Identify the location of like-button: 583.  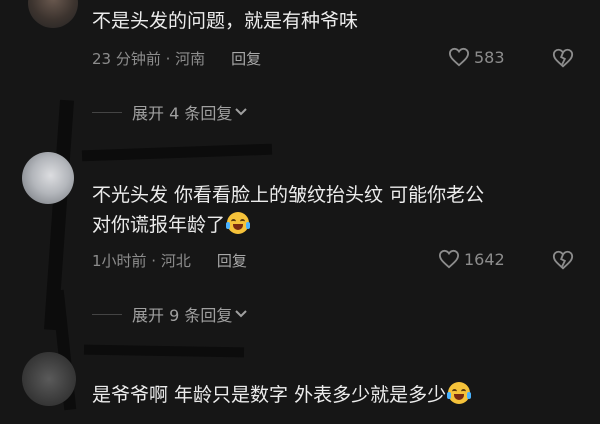
(476, 57).